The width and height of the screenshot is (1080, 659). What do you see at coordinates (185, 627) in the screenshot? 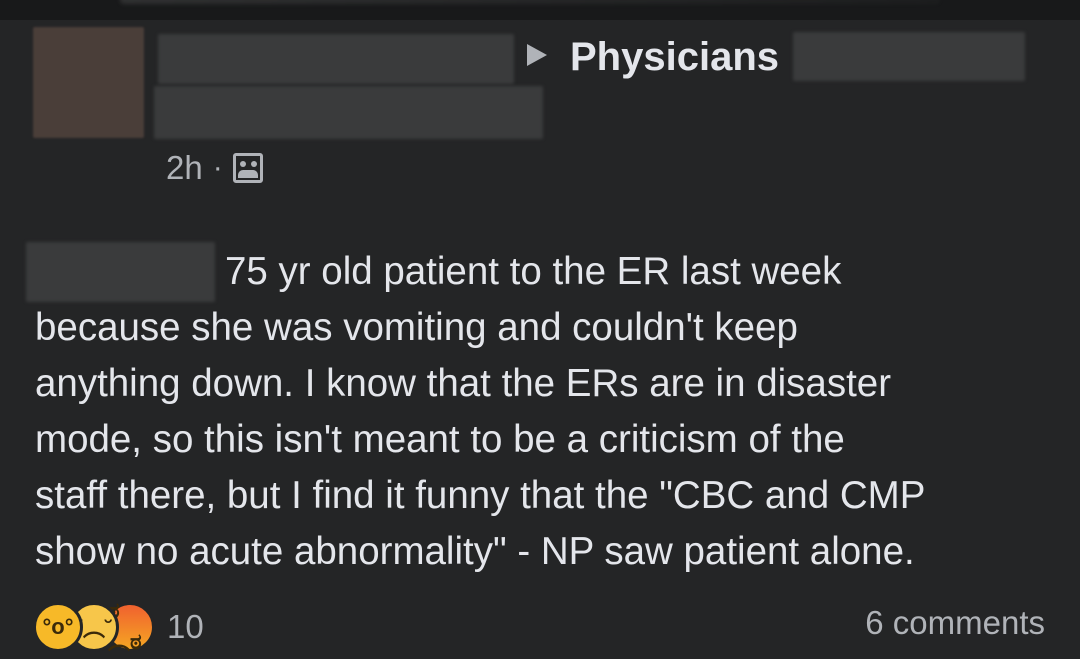
I see `reaction-count: 10` at bounding box center [185, 627].